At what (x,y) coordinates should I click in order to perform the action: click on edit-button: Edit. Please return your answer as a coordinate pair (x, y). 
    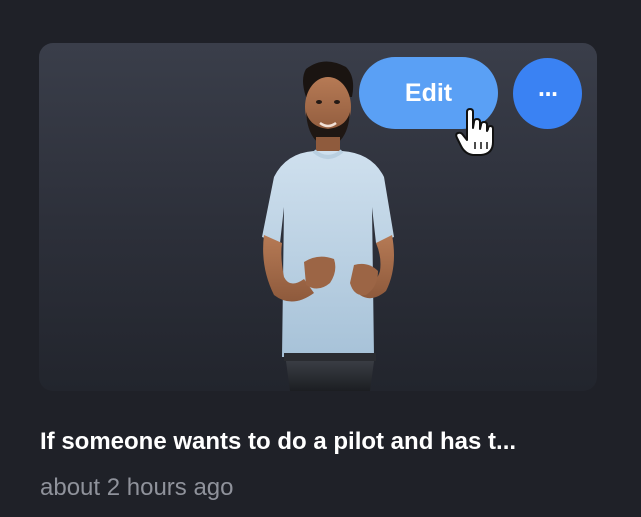
    Looking at the image, I should click on (428, 93).